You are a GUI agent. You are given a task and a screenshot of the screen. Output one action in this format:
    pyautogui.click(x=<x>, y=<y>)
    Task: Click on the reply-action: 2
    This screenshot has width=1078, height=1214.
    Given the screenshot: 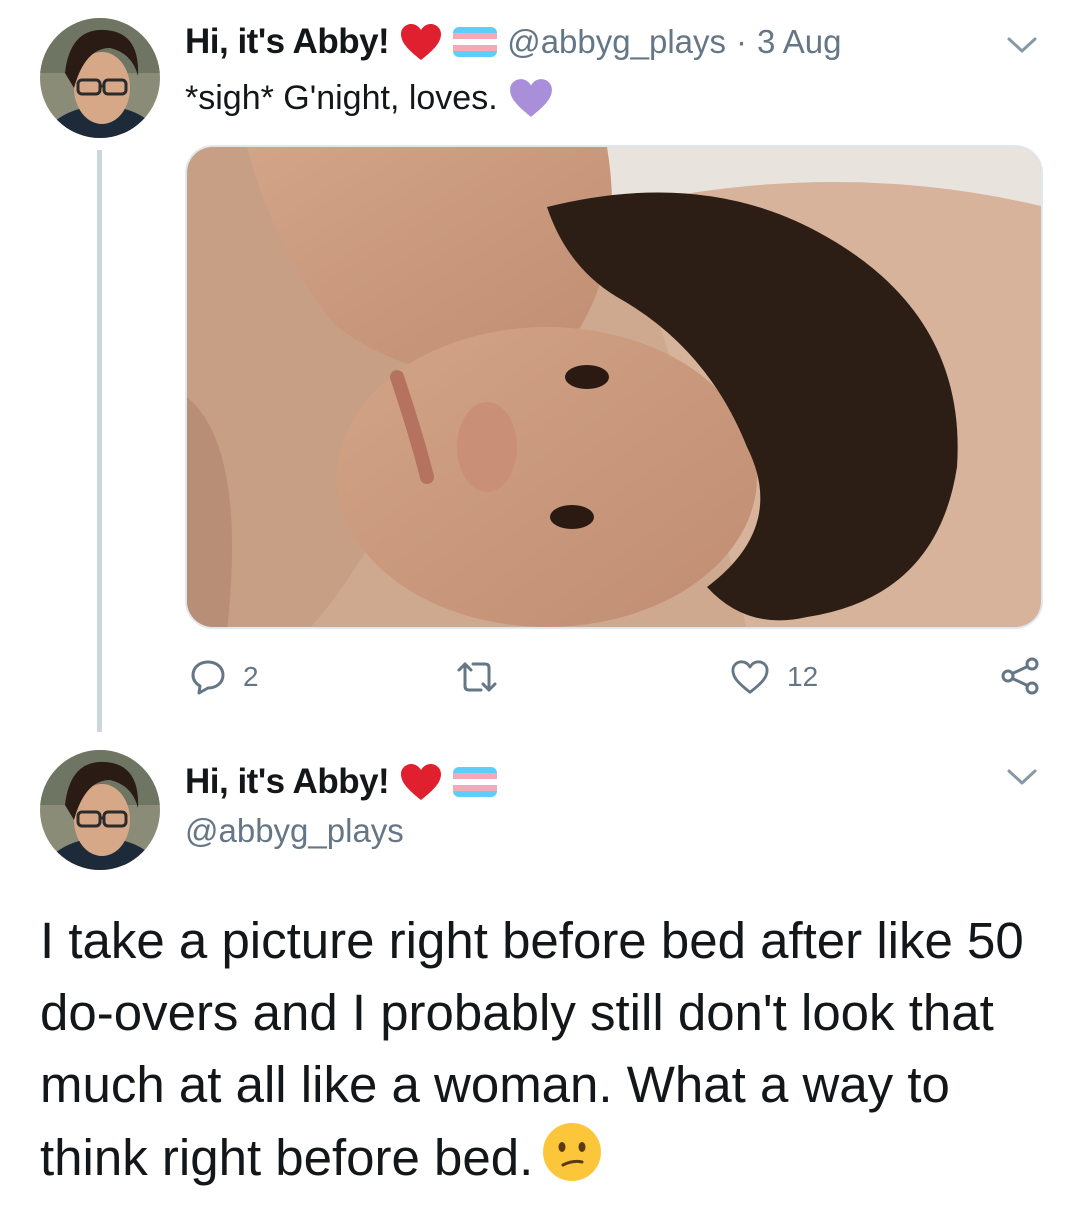 What is the action you would take?
    pyautogui.click(x=224, y=677)
    